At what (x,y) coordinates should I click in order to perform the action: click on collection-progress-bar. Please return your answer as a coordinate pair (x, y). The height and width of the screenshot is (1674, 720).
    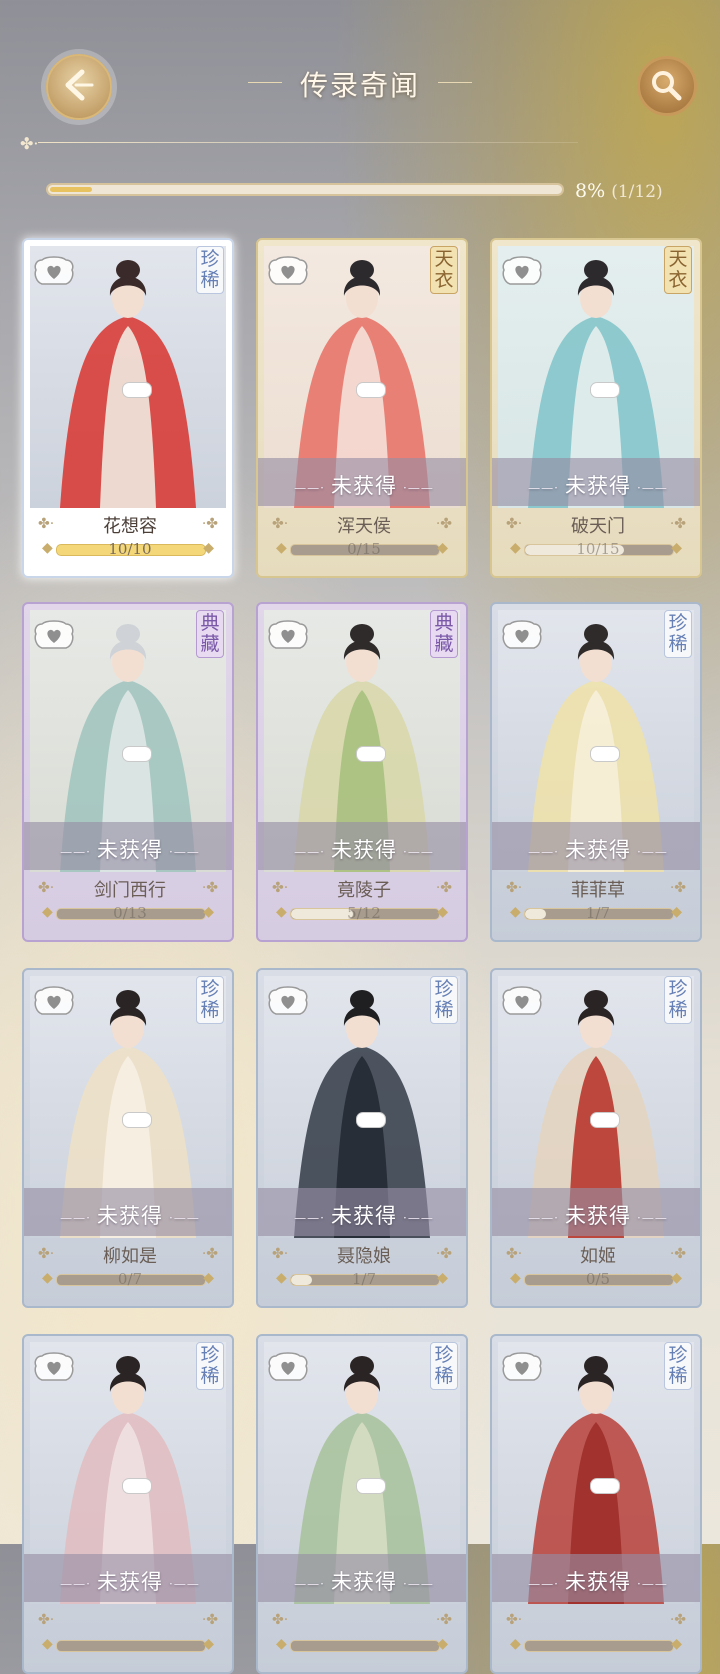
    Looking at the image, I should click on (305, 189).